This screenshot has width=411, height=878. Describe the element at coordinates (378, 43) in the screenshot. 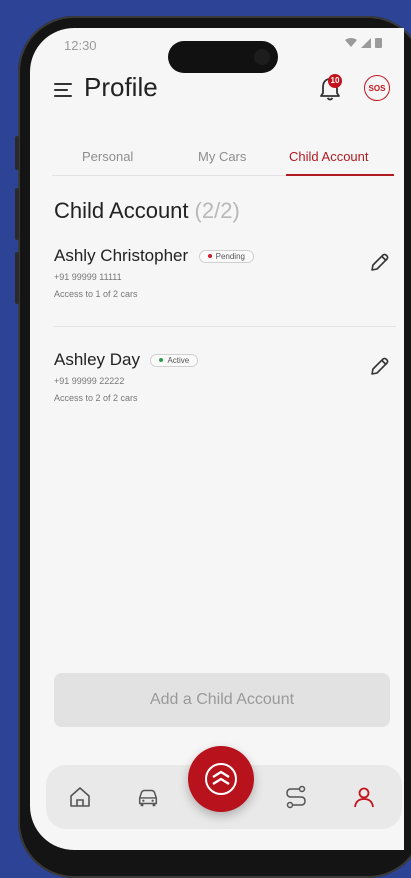

I see `battery-icon` at that location.